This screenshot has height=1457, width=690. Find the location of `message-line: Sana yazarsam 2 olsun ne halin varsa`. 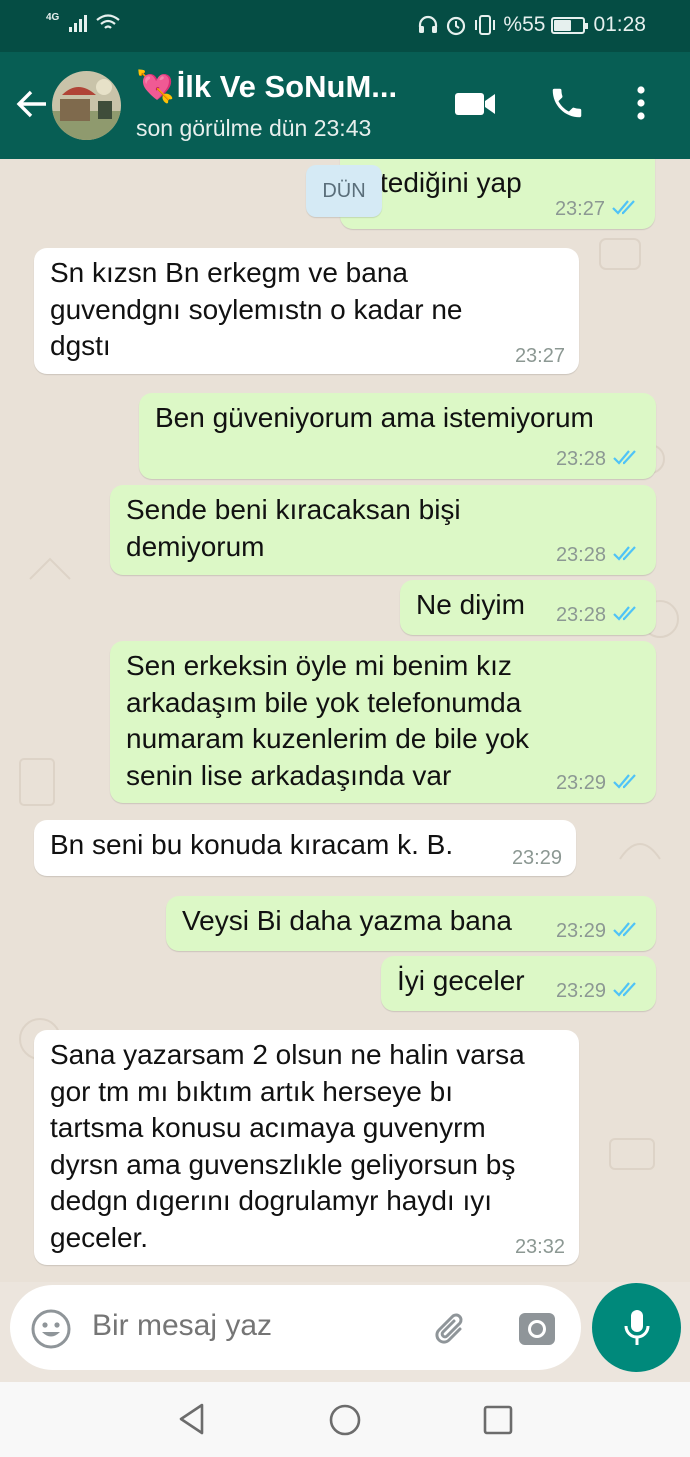

message-line: Sana yazarsam 2 olsun ne halin varsa is located at coordinates (287, 1054).